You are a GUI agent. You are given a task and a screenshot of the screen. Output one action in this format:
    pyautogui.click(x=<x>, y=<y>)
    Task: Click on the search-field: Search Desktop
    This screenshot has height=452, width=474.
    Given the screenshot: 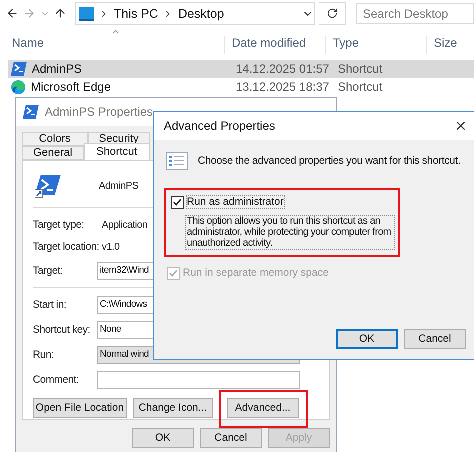 What is the action you would take?
    pyautogui.click(x=415, y=13)
    